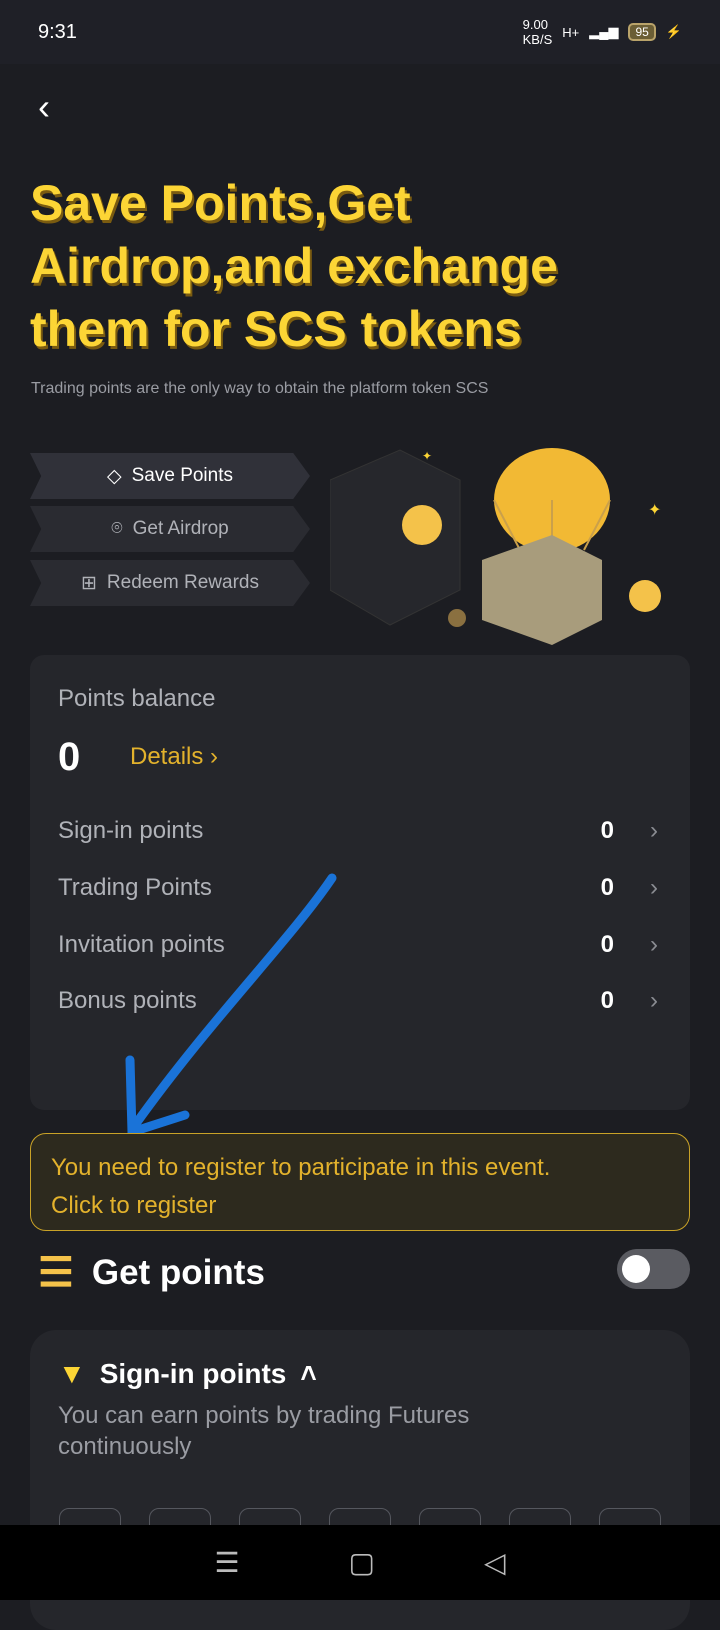  What do you see at coordinates (607, 944) in the screenshot?
I see `invitation-points-value: 0` at bounding box center [607, 944].